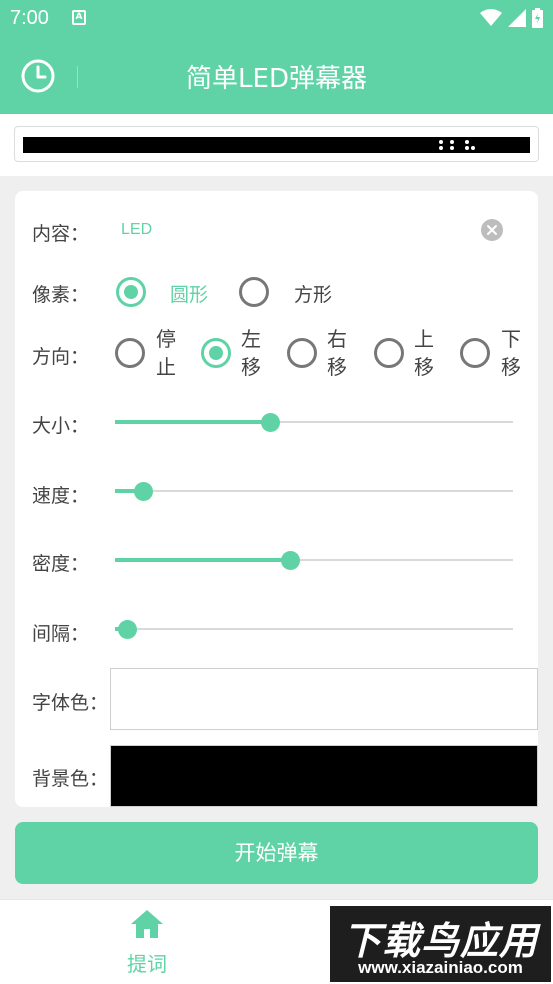 This screenshot has width=553, height=984. What do you see at coordinates (79, 17) in the screenshot?
I see `notification-icon: A` at bounding box center [79, 17].